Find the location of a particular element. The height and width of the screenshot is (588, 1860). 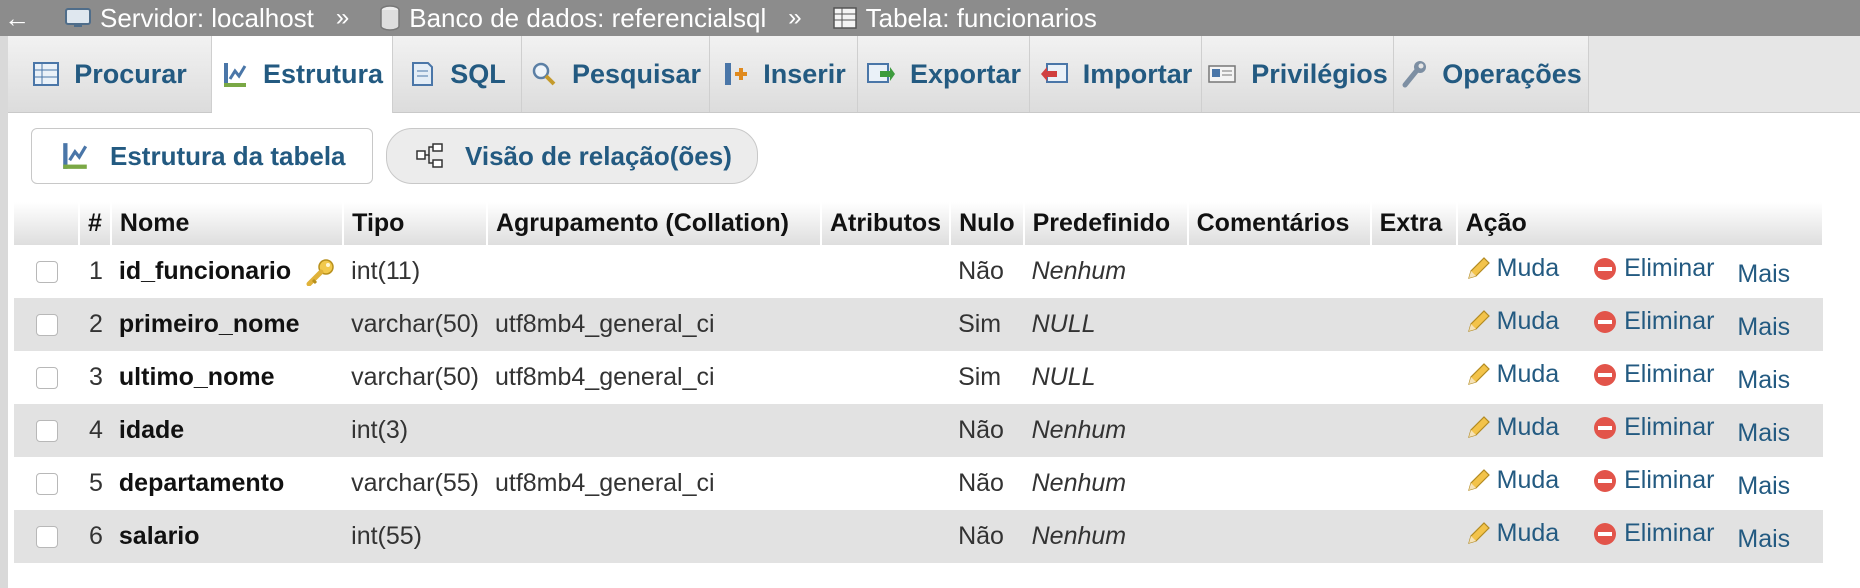

header-atributos: Atributos is located at coordinates (886, 223).